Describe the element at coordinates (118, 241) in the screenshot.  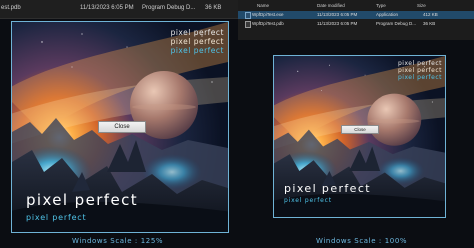
I see `scale-label-125: Windows Scale : 125%` at that location.